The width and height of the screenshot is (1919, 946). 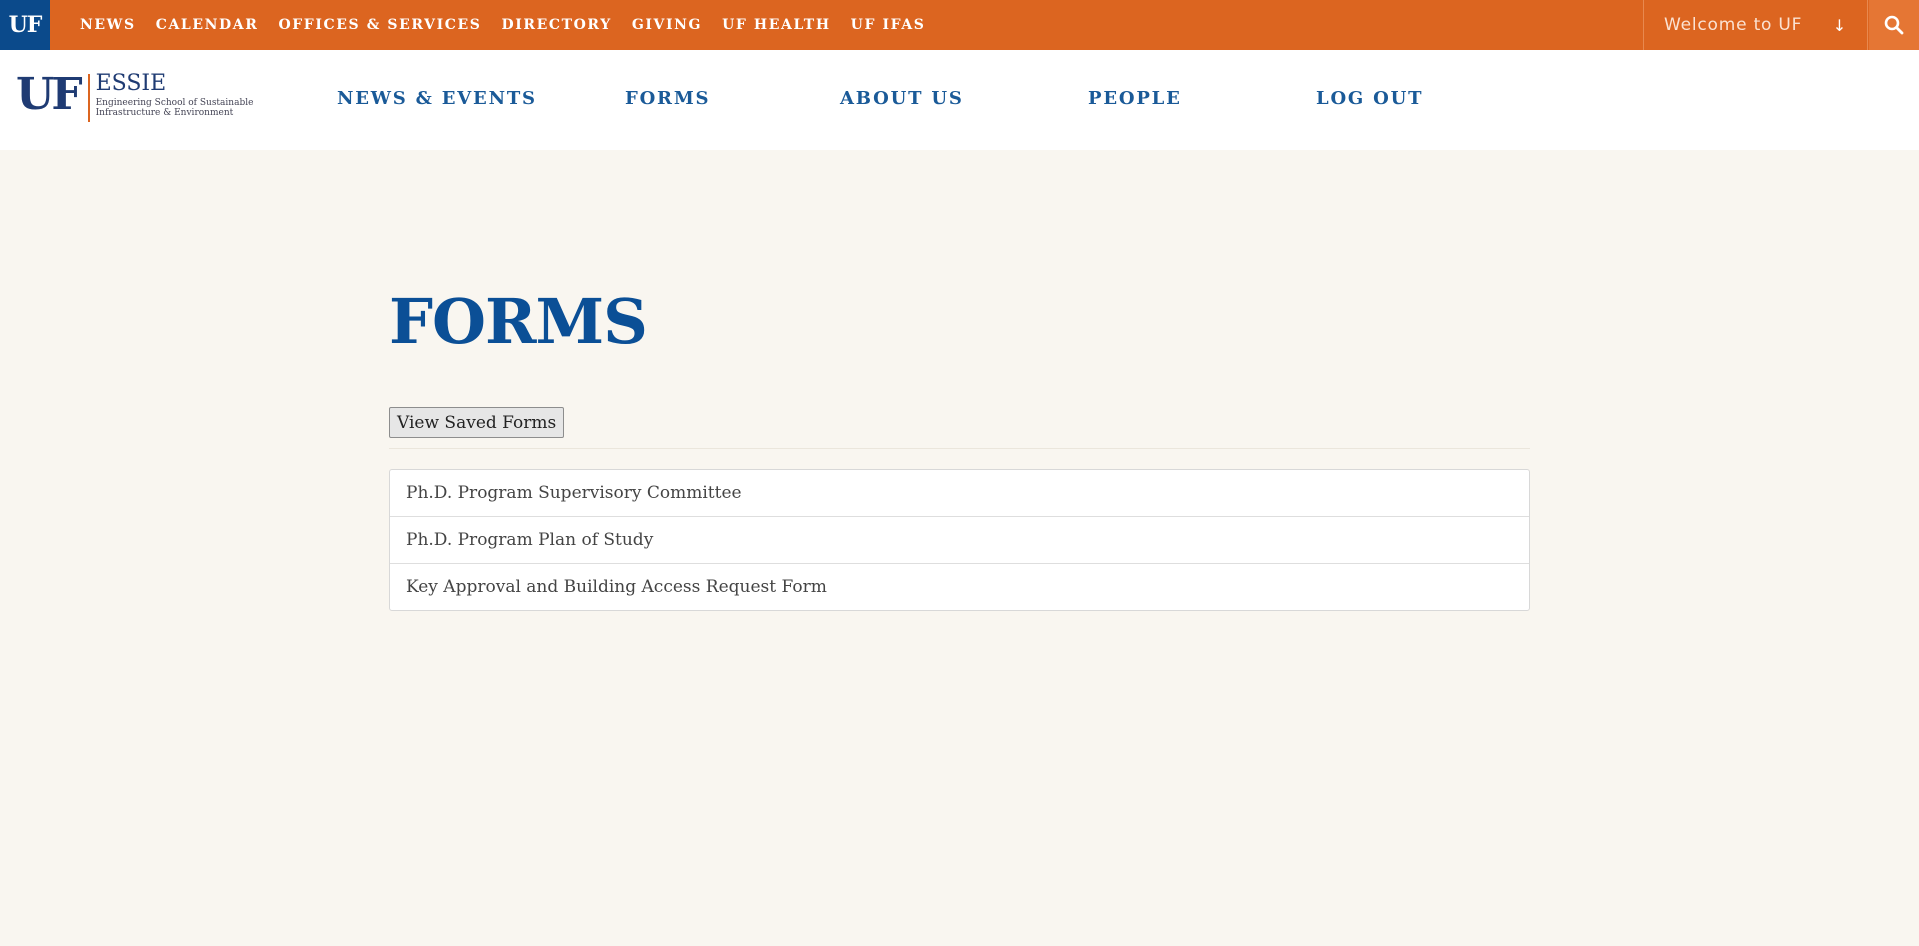 I want to click on list-item: Ph.D. Program Plan of Study, so click(x=959, y=540).